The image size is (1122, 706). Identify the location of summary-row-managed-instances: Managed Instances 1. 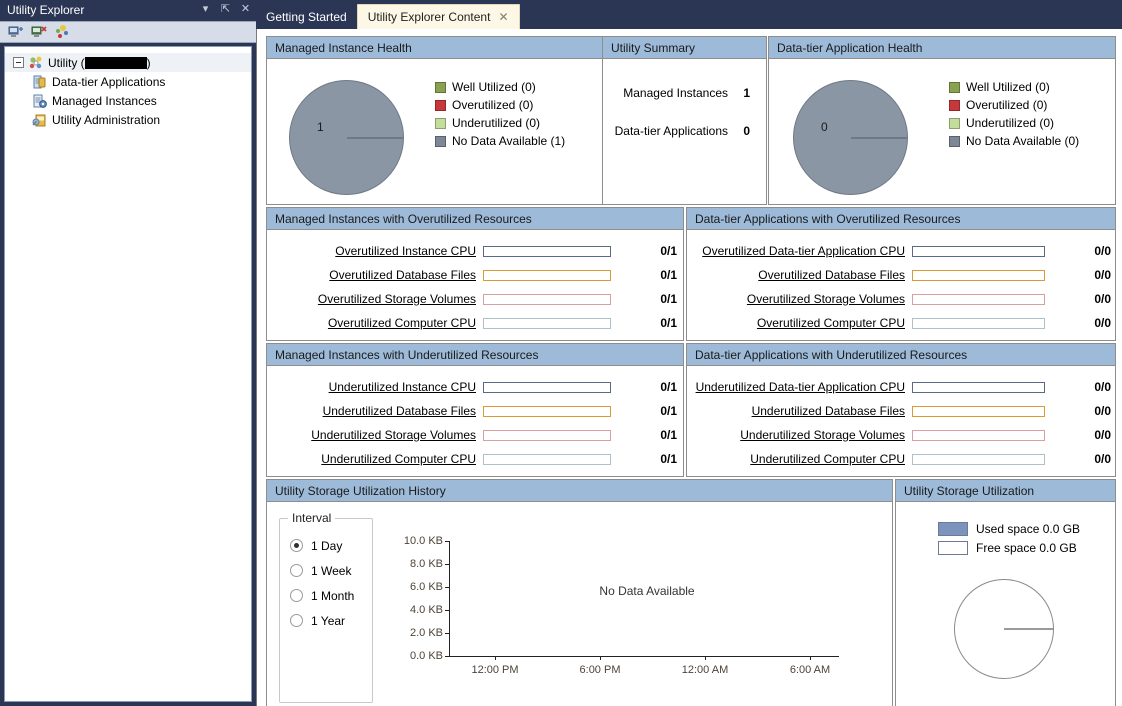
(676, 93).